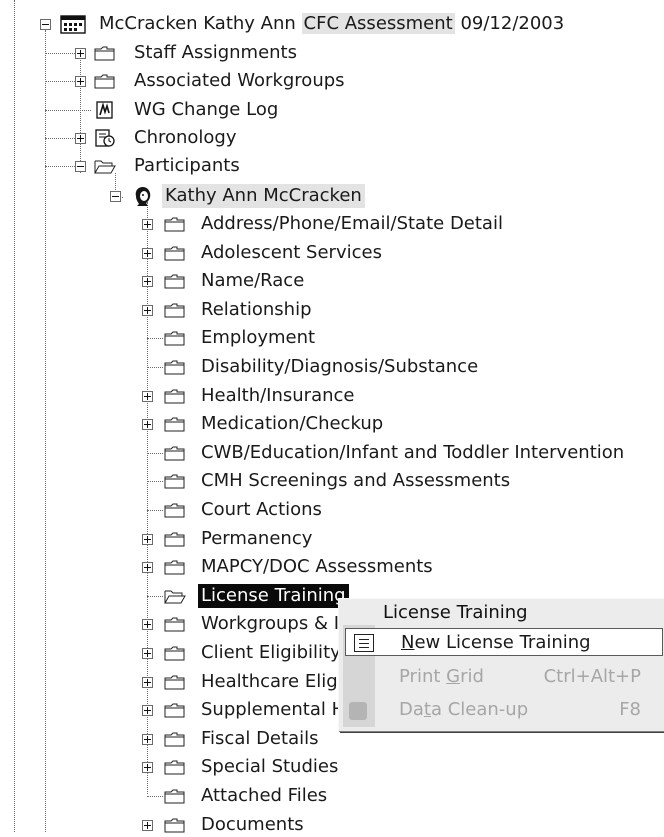  I want to click on tree-node: Medication/Checkup, so click(292, 424).